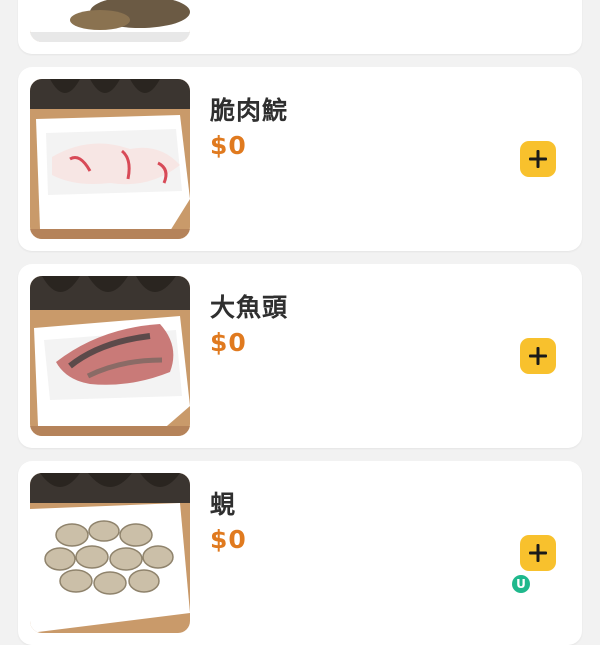 This screenshot has height=645, width=600. Describe the element at coordinates (249, 110) in the screenshot. I see `item-name: 脆肉鯇` at that location.